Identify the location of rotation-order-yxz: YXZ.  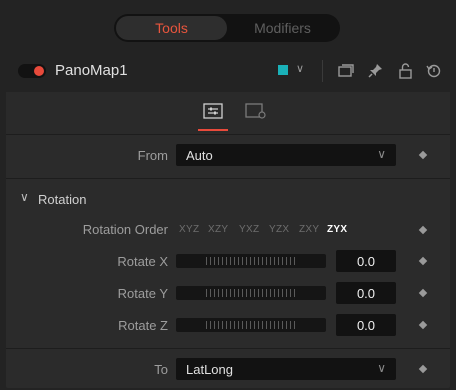
(249, 229).